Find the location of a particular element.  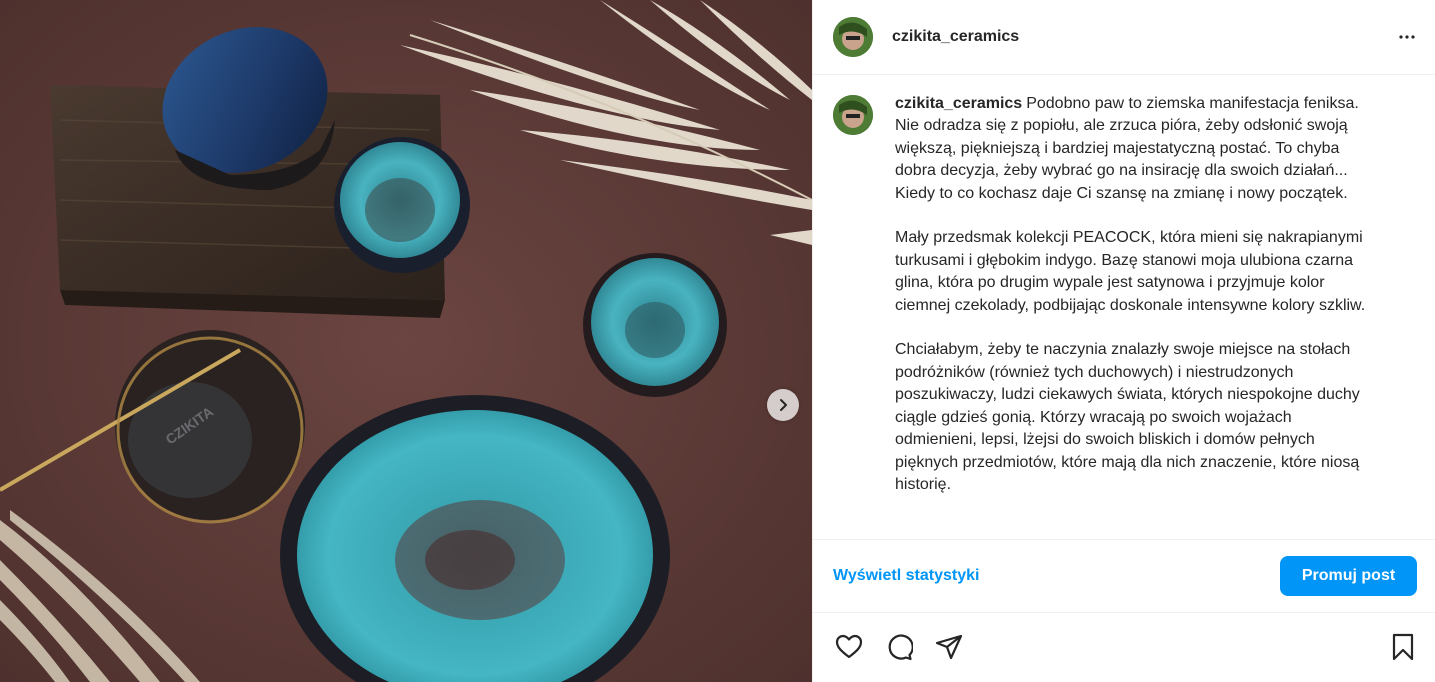

like-button is located at coordinates (849, 647).